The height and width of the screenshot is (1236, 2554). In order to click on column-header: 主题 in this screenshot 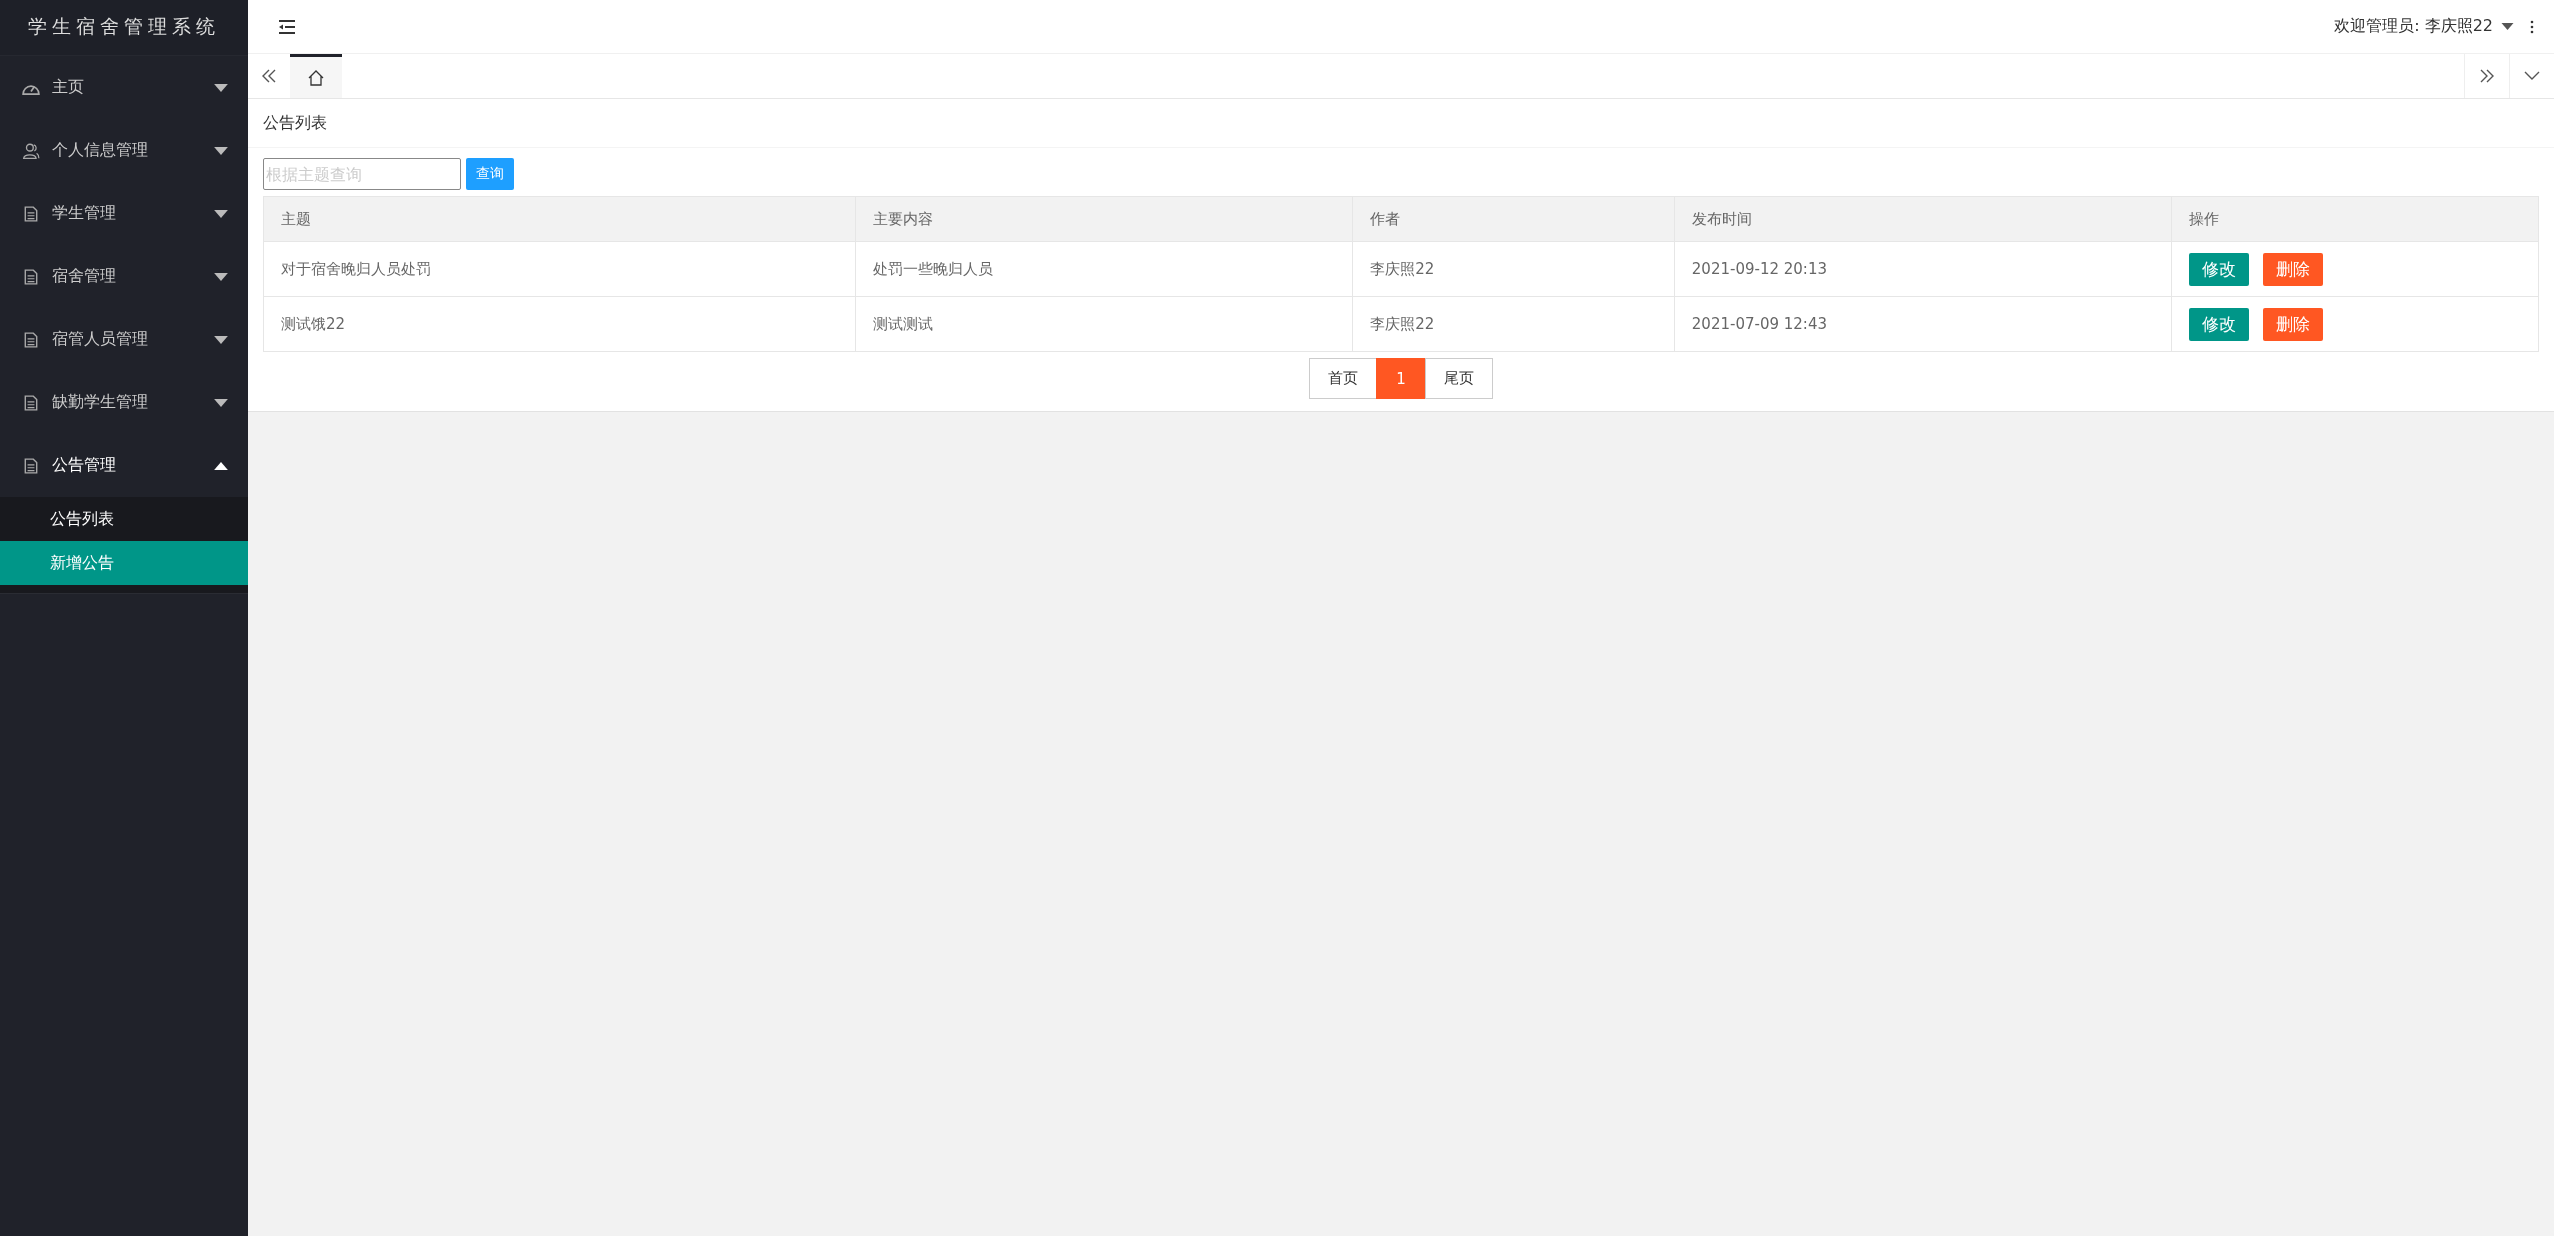, I will do `click(559, 219)`.